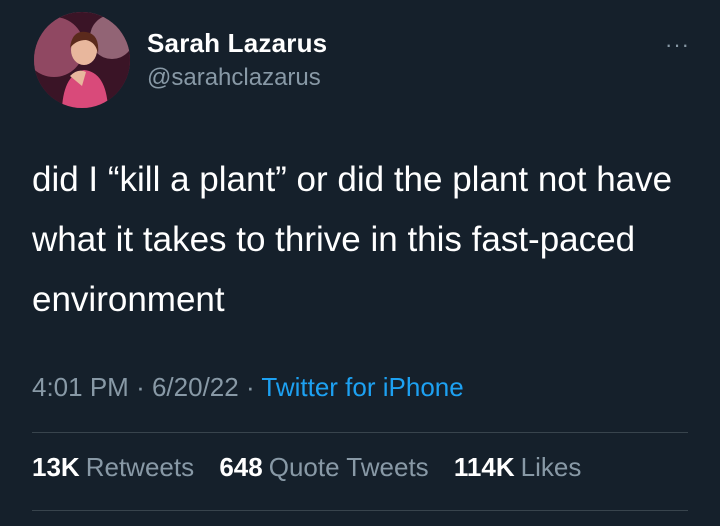 The height and width of the screenshot is (526, 720). I want to click on tweet-date: 6/20/22, so click(195, 387).